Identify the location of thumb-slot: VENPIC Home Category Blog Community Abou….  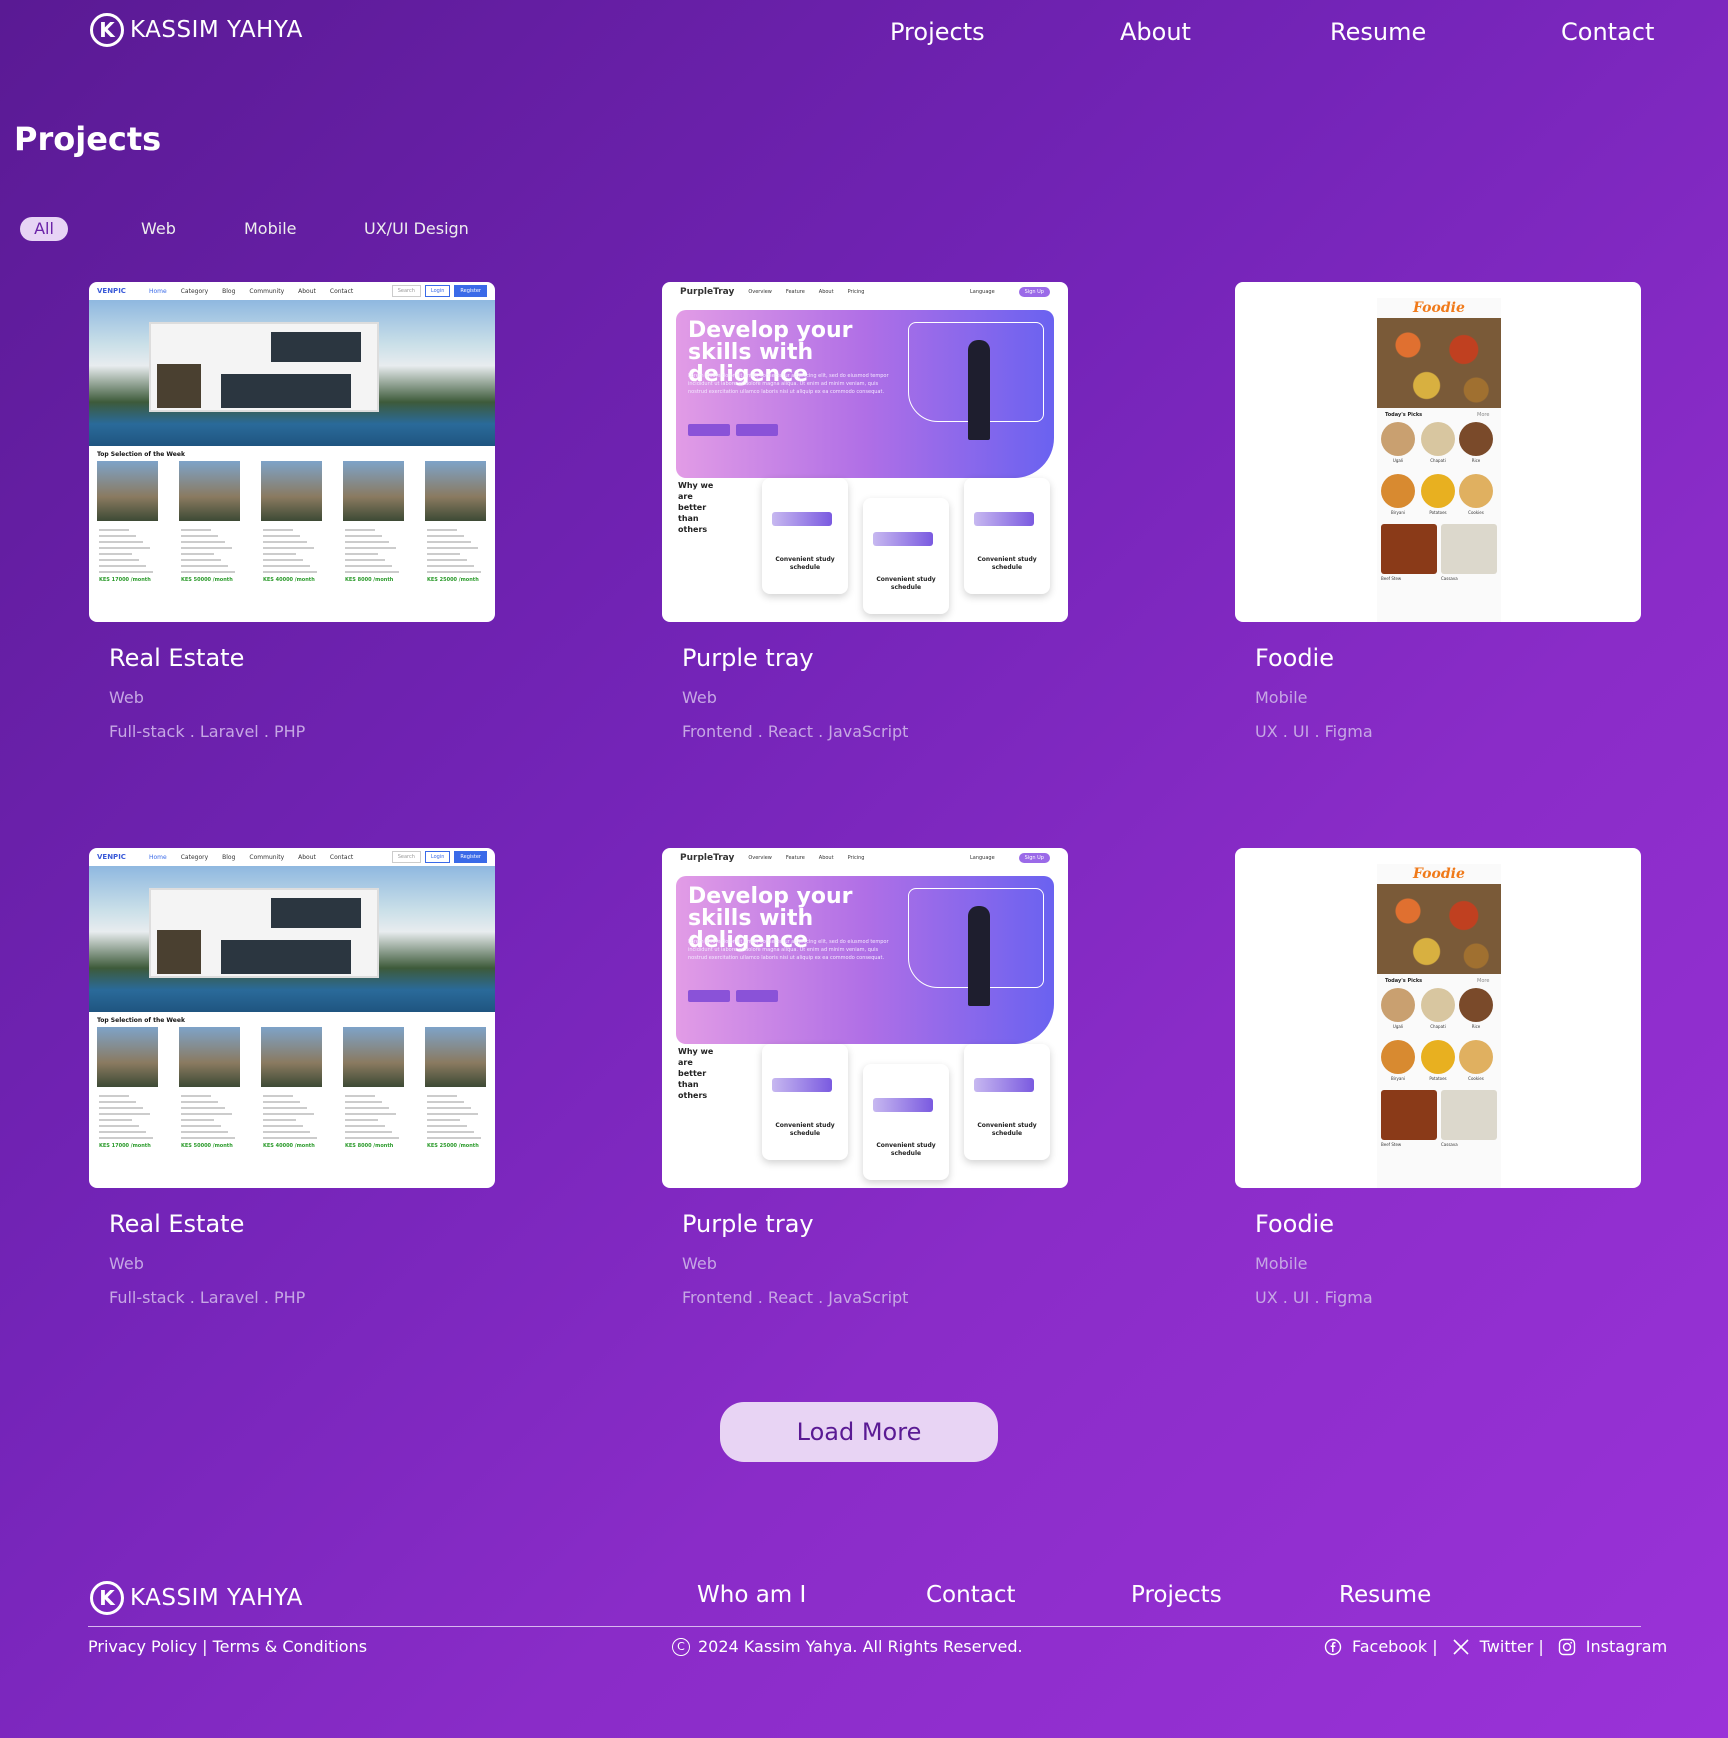
(292, 1018).